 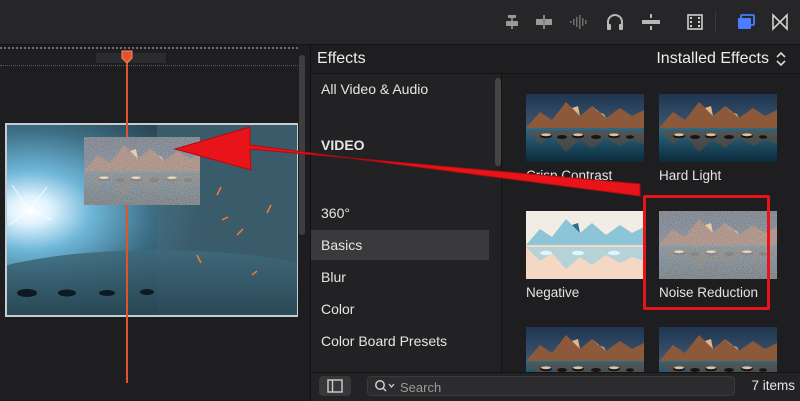 I want to click on crisp-contrast-thumbnail, so click(x=585, y=128).